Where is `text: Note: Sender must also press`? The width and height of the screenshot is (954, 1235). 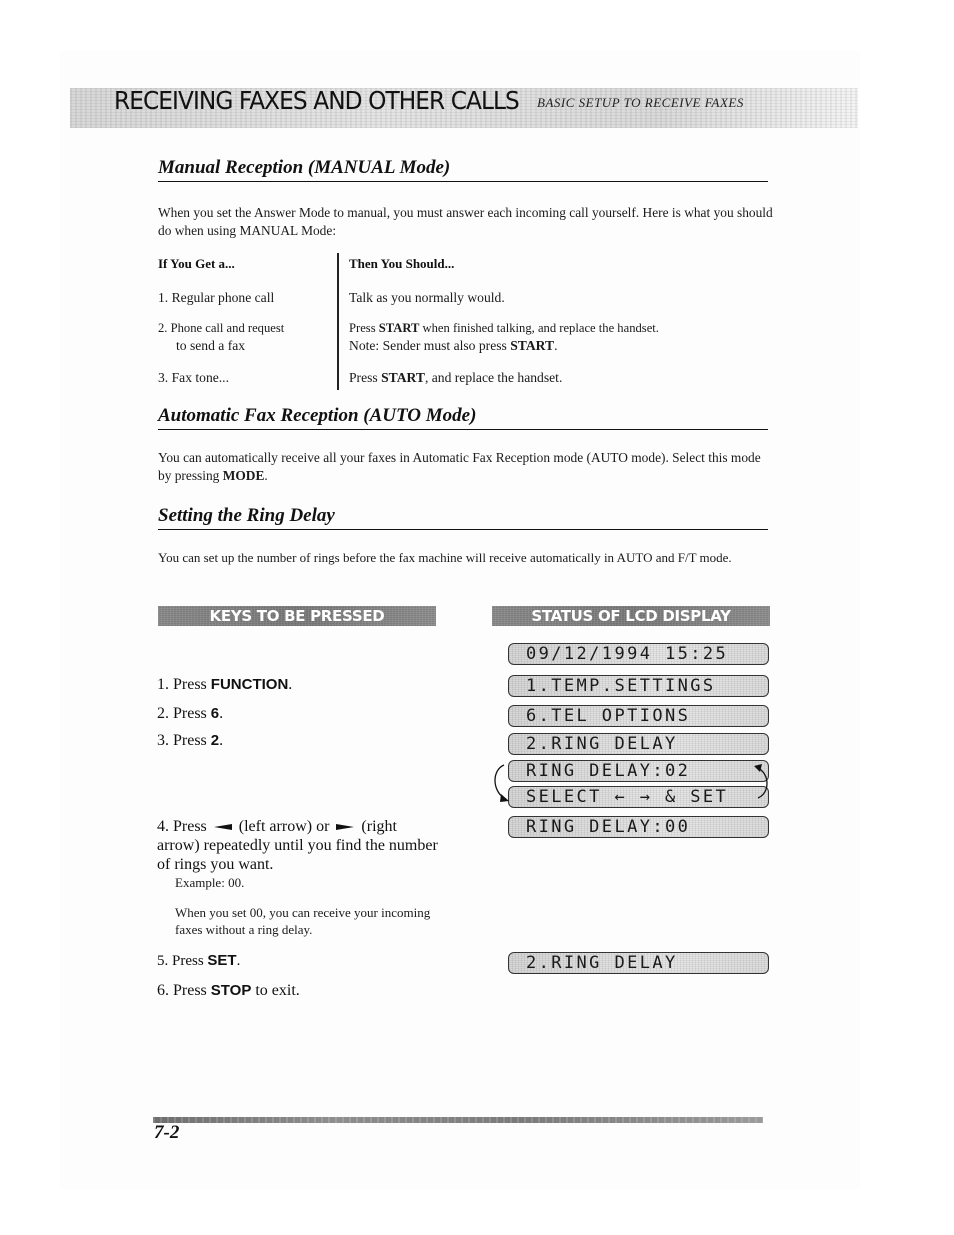
text: Note: Sender must also press is located at coordinates (430, 345).